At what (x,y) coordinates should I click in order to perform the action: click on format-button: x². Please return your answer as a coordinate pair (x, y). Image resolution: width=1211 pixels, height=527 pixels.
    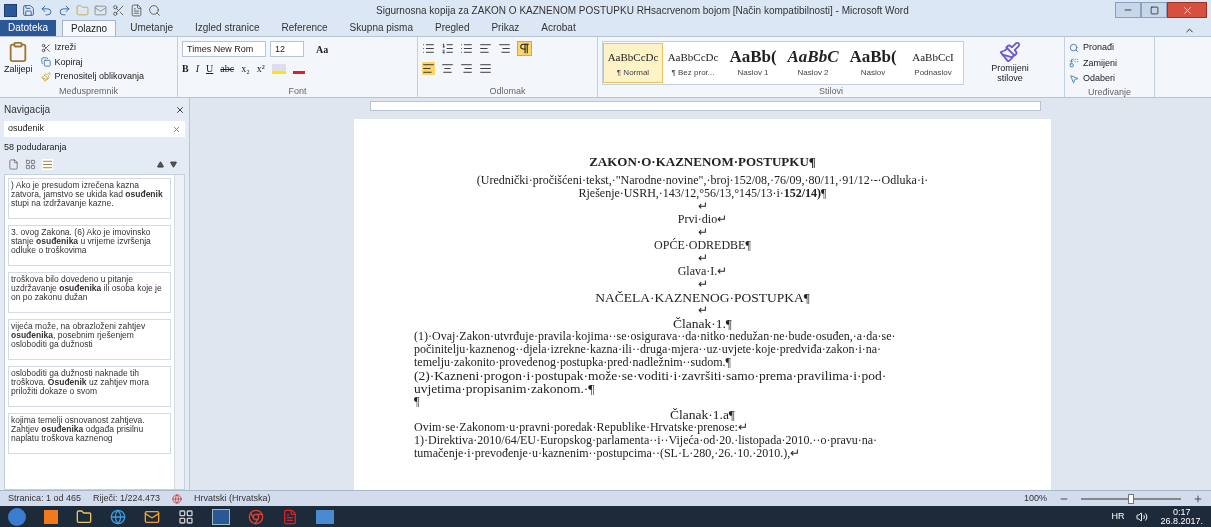
    Looking at the image, I should click on (260, 68).